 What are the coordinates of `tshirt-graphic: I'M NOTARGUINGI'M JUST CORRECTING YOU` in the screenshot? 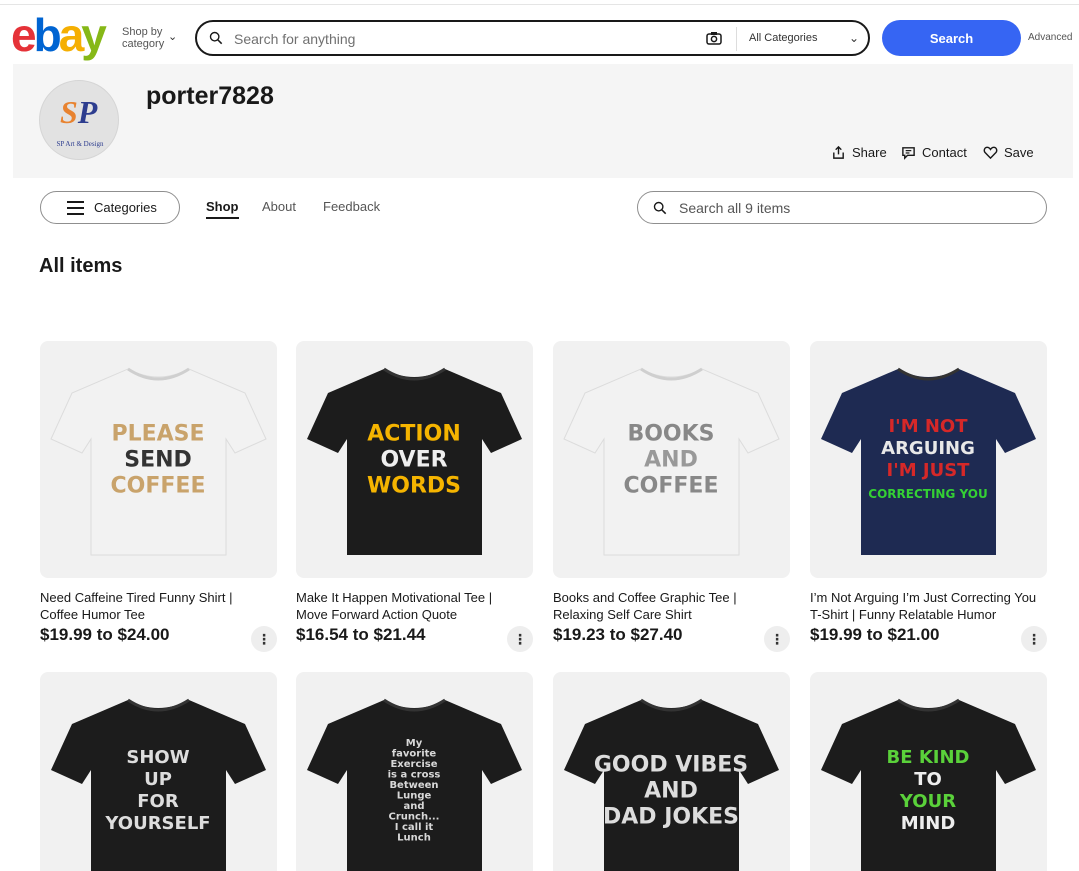 It's located at (928, 461).